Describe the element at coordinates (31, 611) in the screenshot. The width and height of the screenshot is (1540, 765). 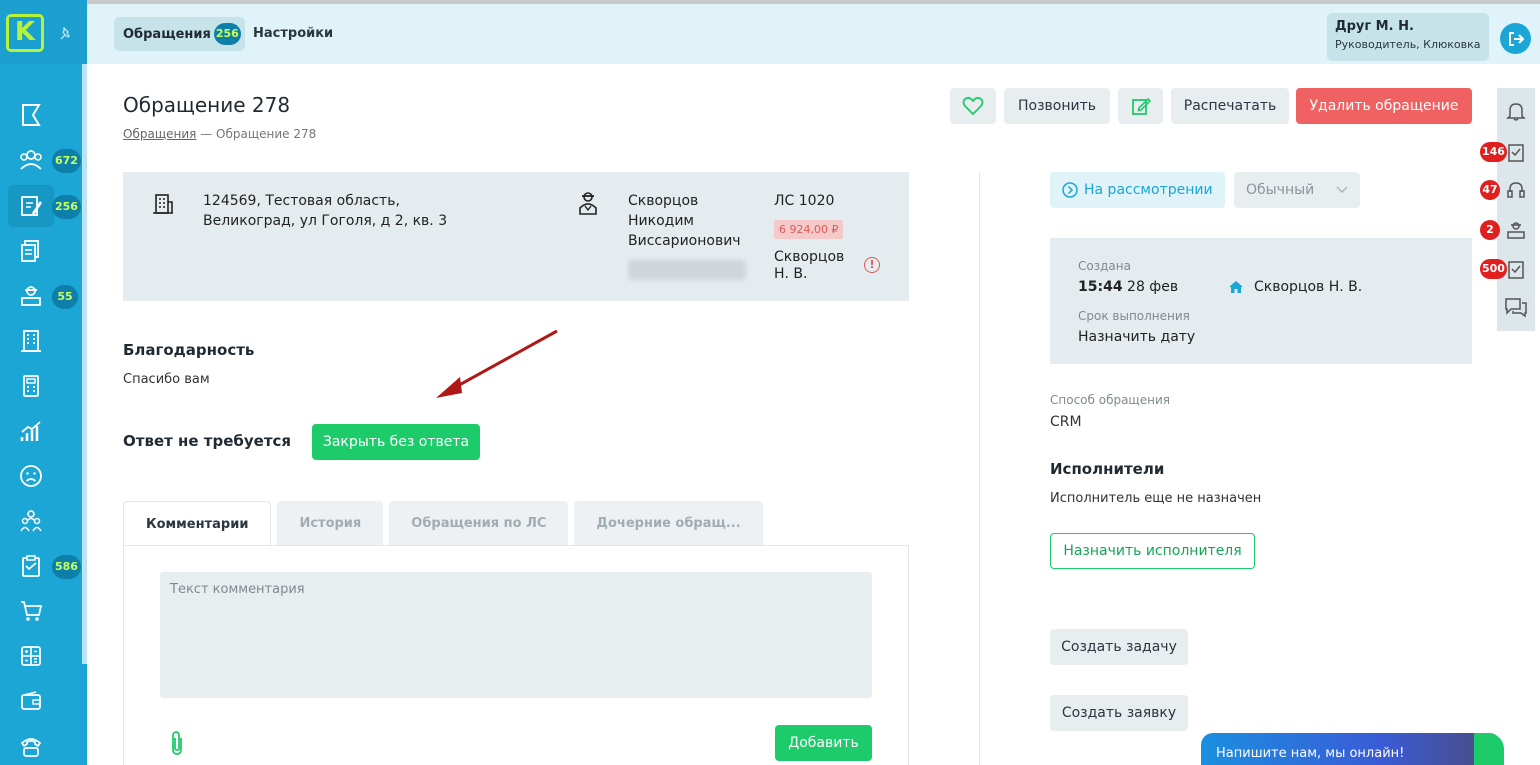
I see `sidebar-item-shop` at that location.